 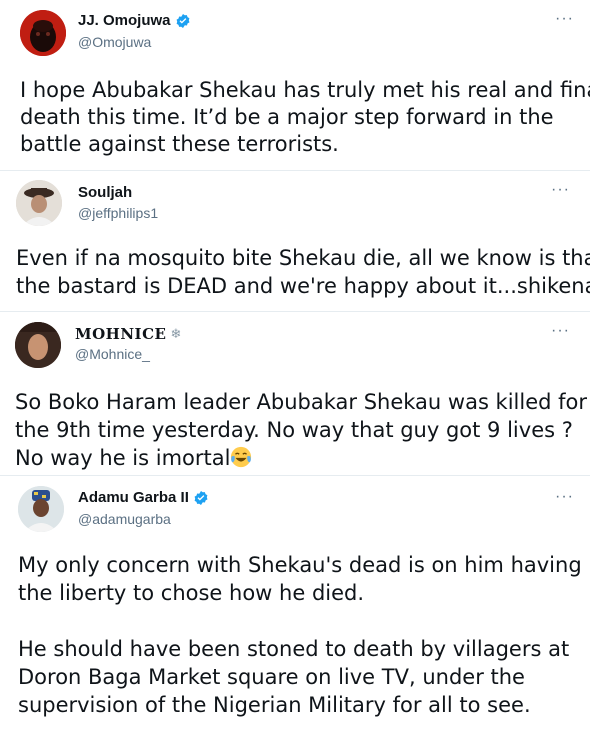 I want to click on author-row: Adamu Garba II, so click(x=143, y=497).